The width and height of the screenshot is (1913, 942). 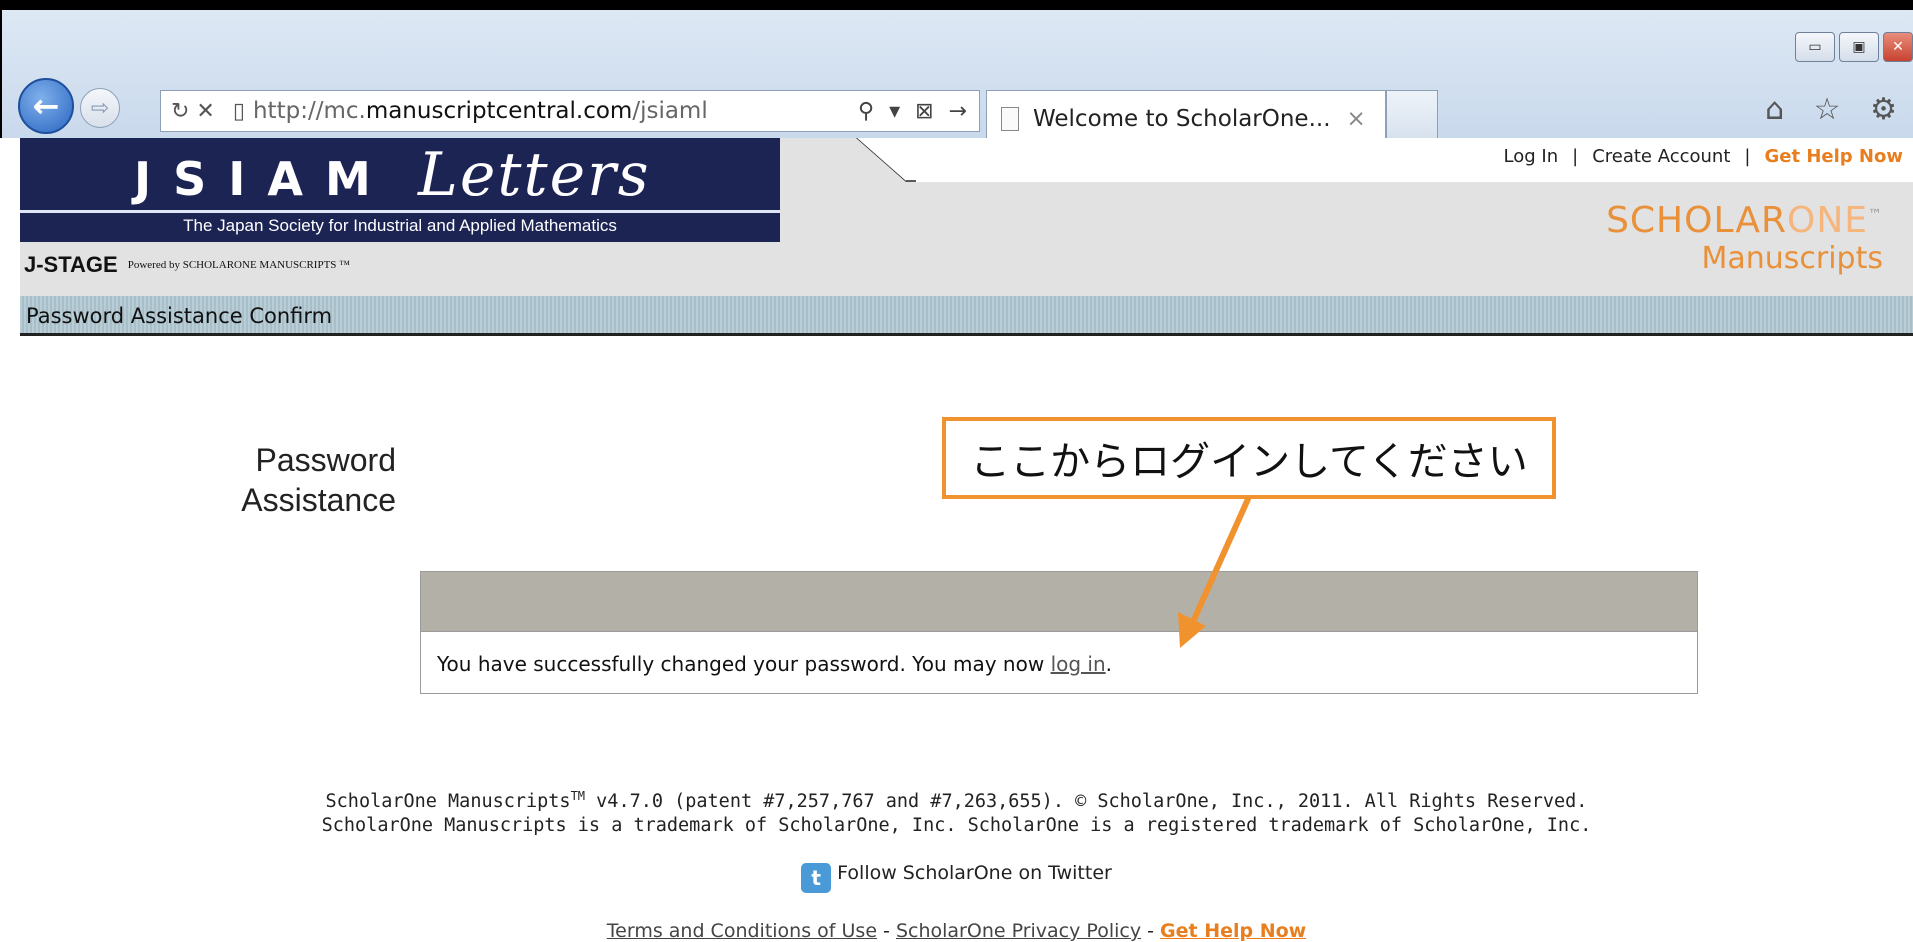 What do you see at coordinates (534, 175) in the screenshot?
I see `banner-letters: Letters` at bounding box center [534, 175].